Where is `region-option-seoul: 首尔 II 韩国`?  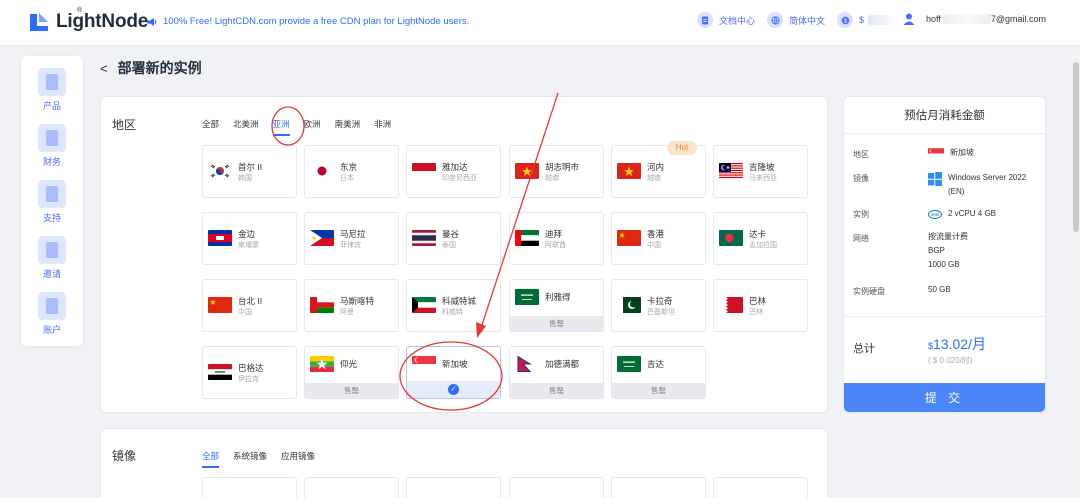 region-option-seoul: 首尔 II 韩国 is located at coordinates (249, 171).